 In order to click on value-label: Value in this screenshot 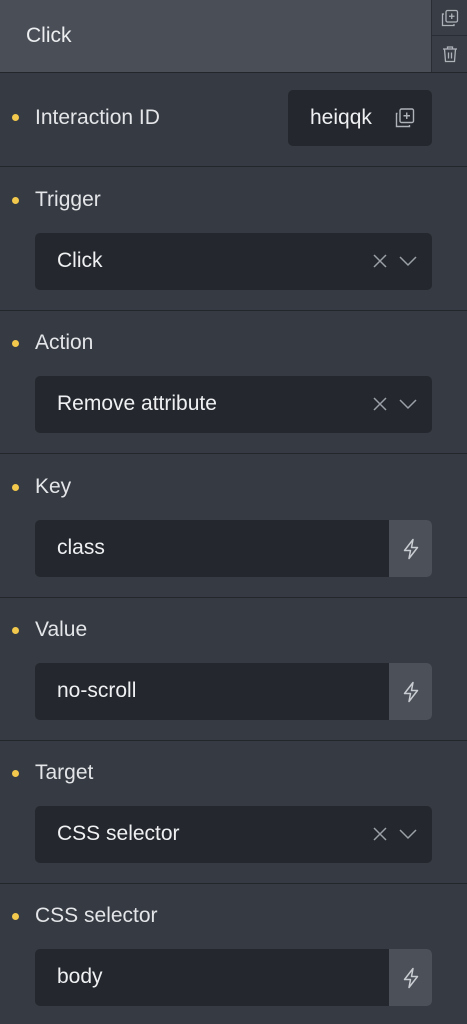, I will do `click(61, 629)`.